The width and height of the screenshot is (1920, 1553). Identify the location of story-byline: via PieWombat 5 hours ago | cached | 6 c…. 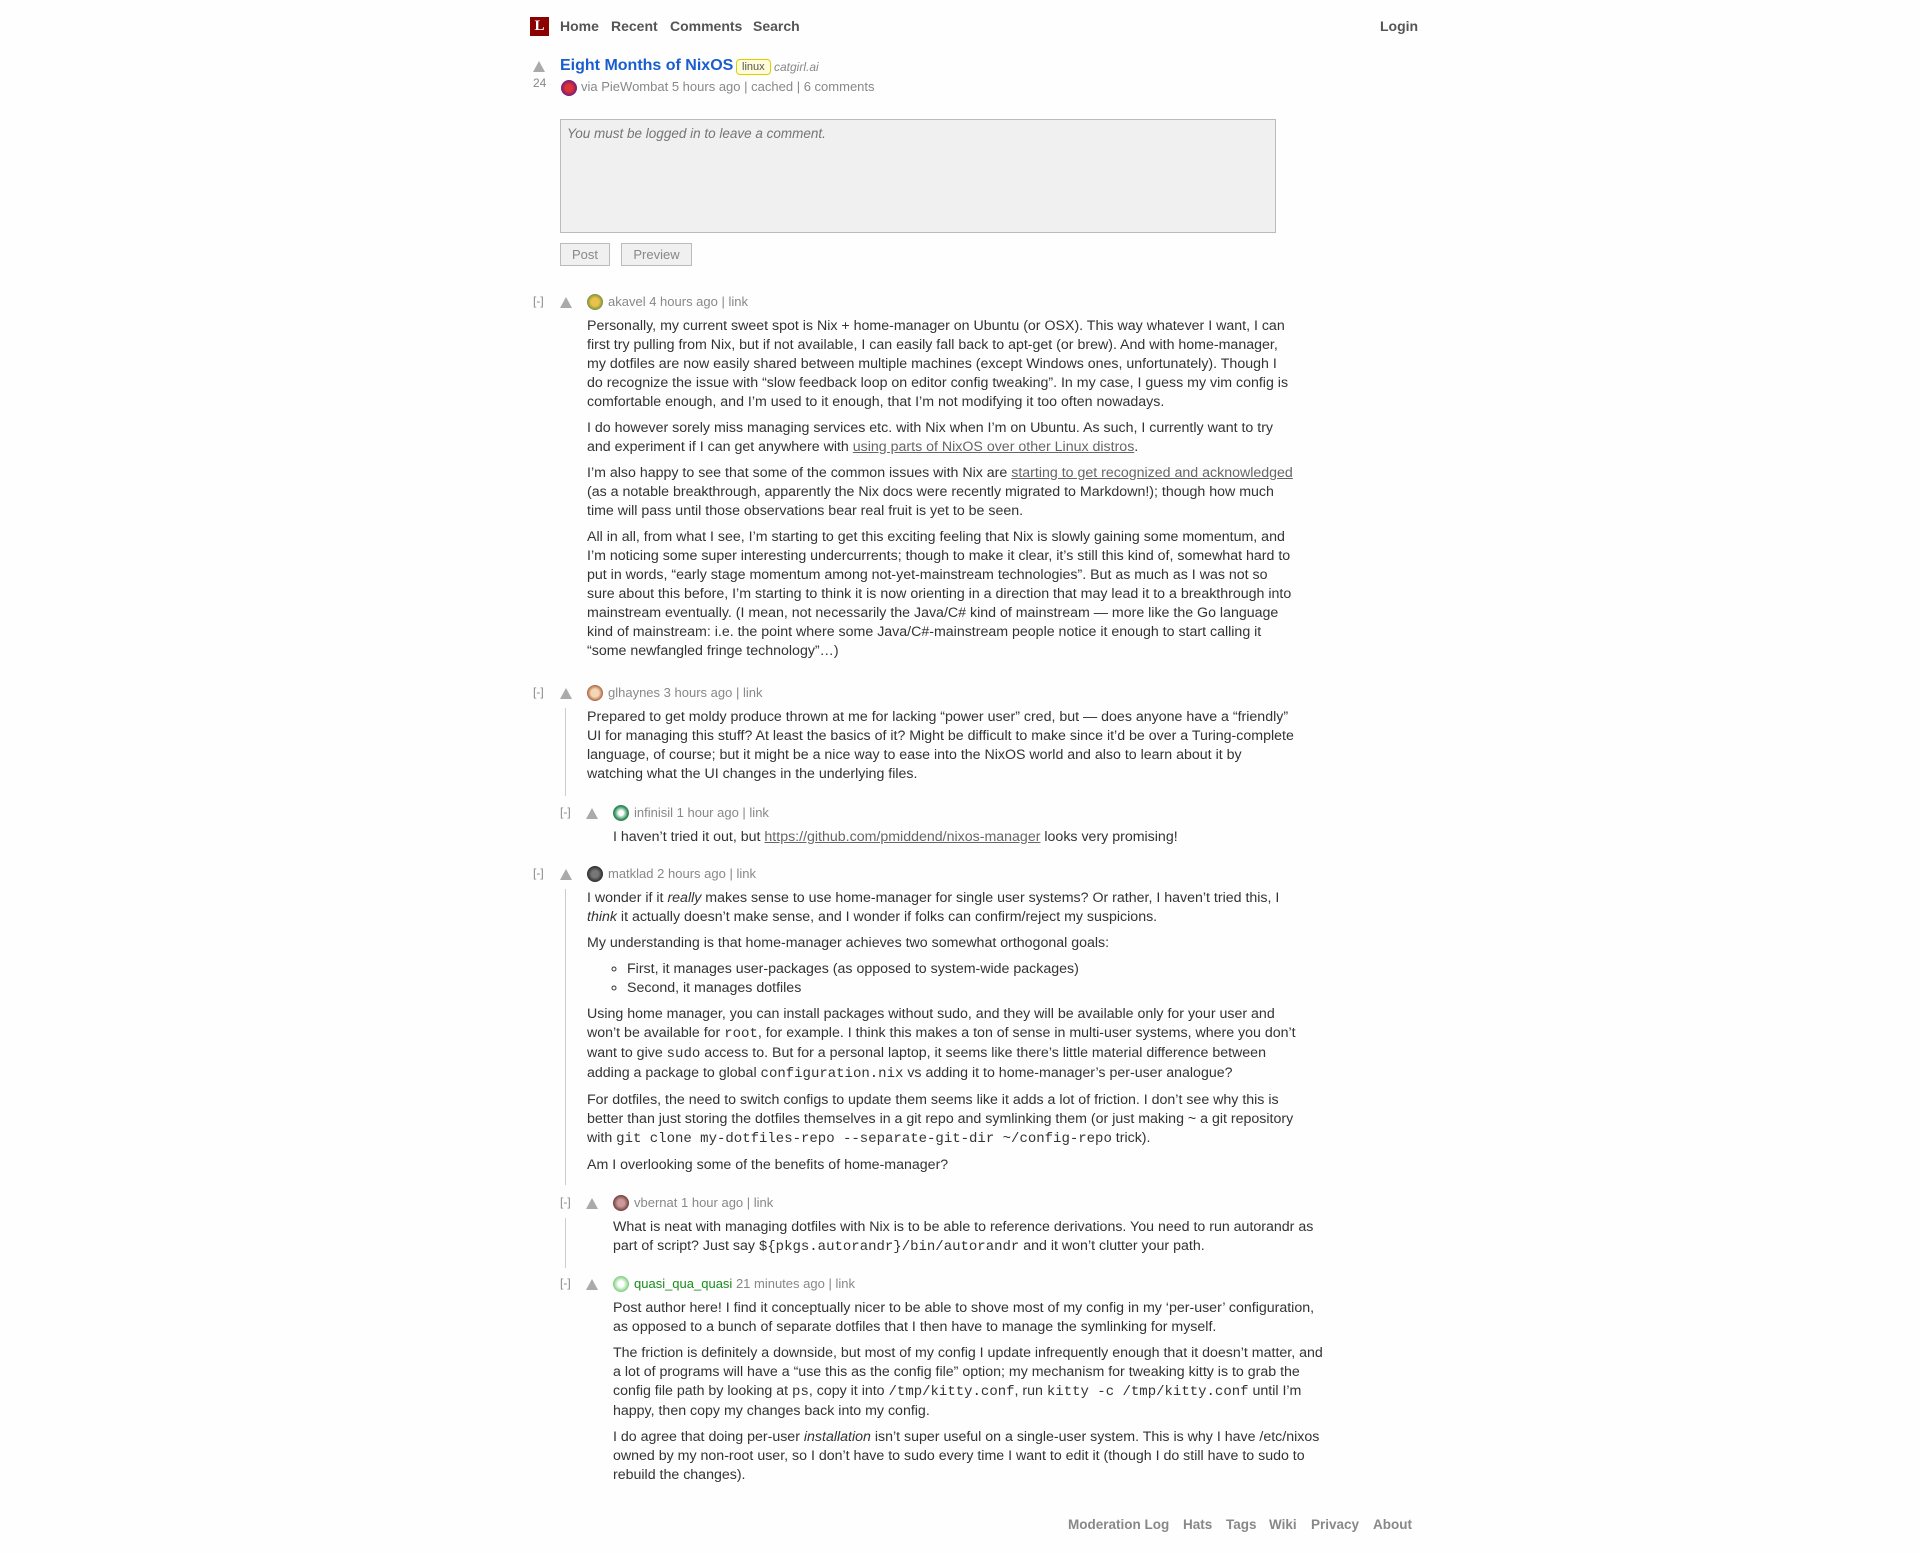
(728, 86).